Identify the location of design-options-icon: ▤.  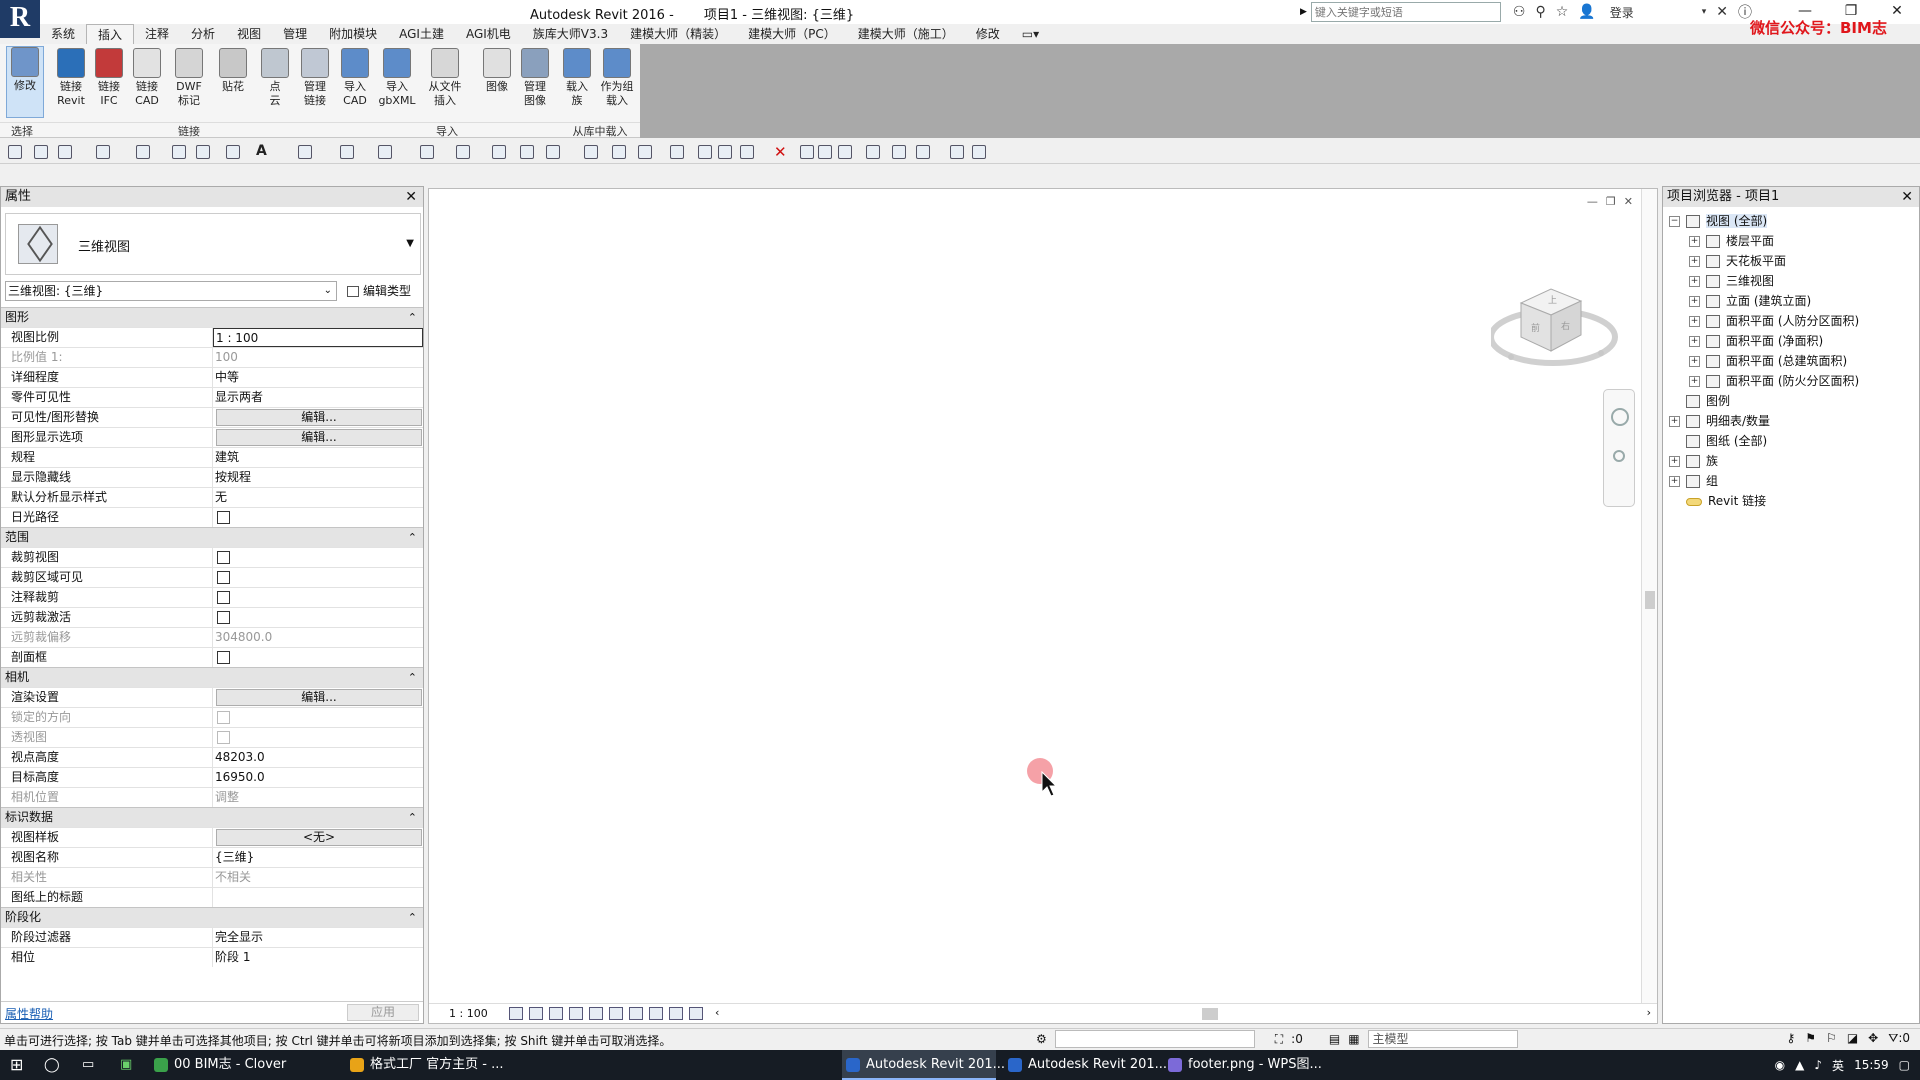
(1334, 1039).